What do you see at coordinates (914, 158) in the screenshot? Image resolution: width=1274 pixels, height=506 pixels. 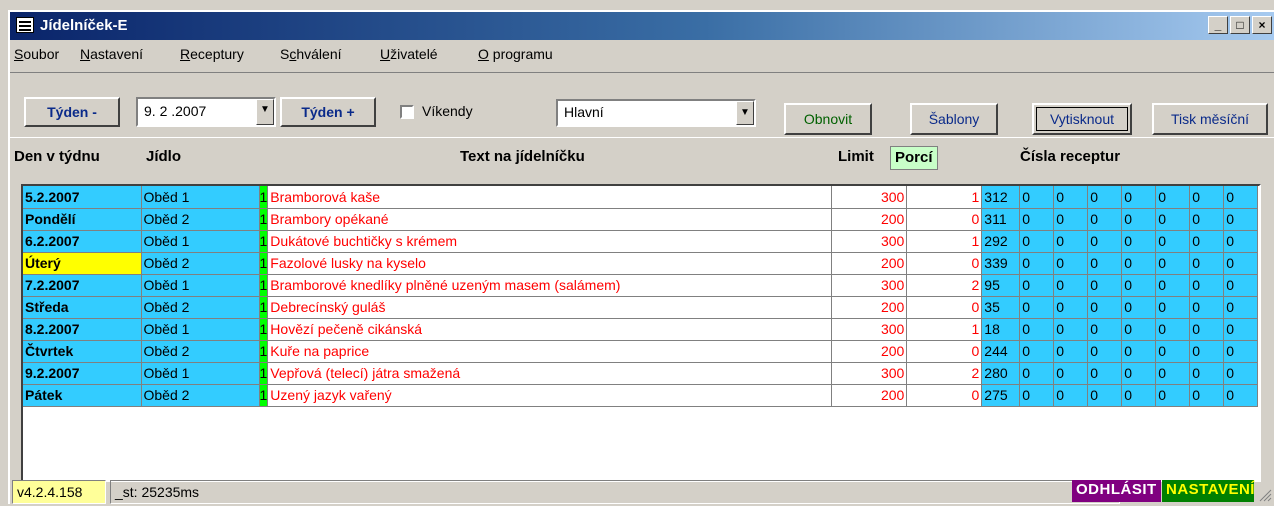 I see `header-portions: Porcí` at bounding box center [914, 158].